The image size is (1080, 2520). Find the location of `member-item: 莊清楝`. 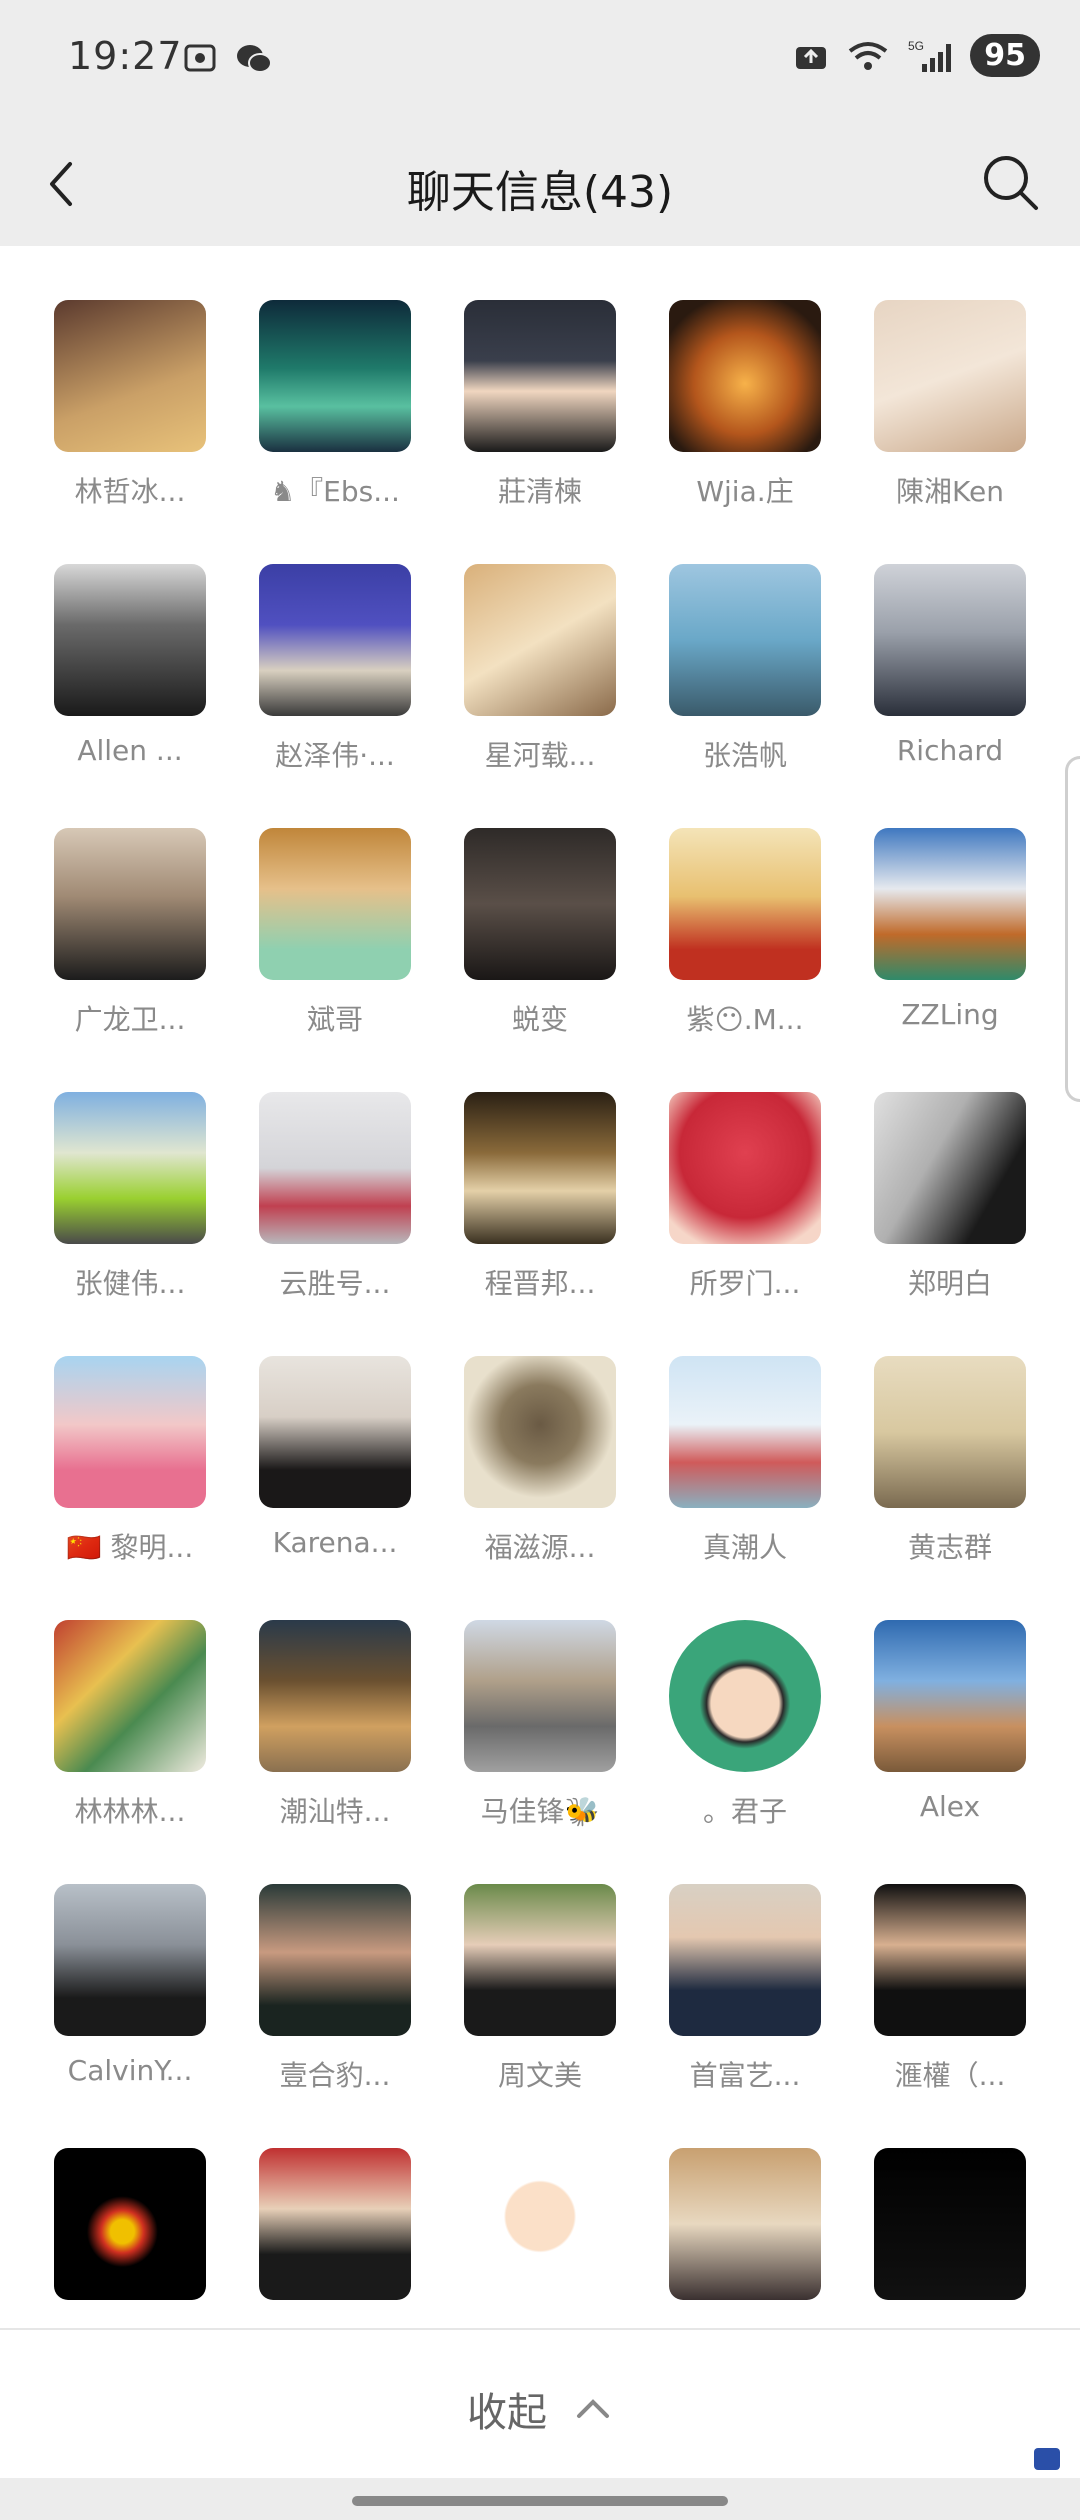

member-item: 莊清楝 is located at coordinates (540, 432).